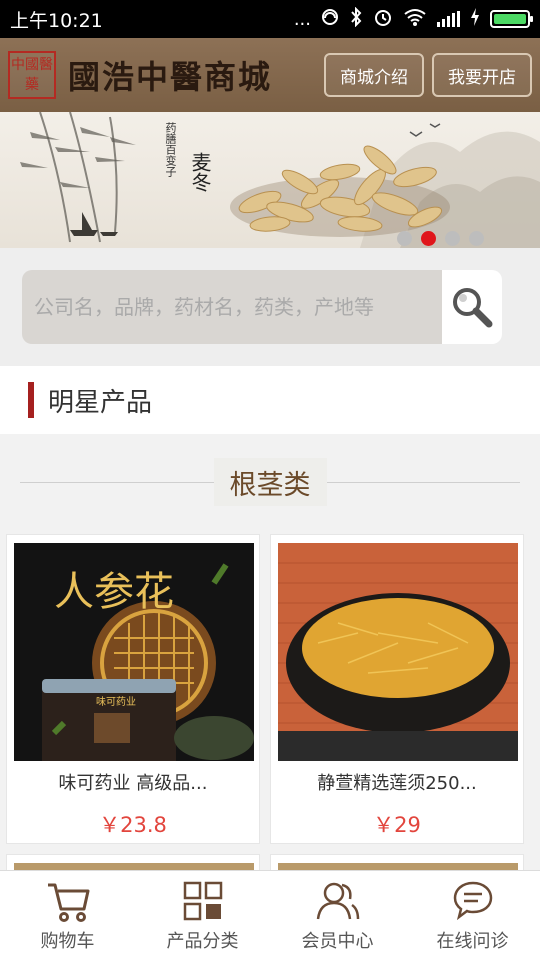 This screenshot has width=540, height=960. Describe the element at coordinates (67, 941) in the screenshot. I see `nav-cart-label: 购物车` at that location.